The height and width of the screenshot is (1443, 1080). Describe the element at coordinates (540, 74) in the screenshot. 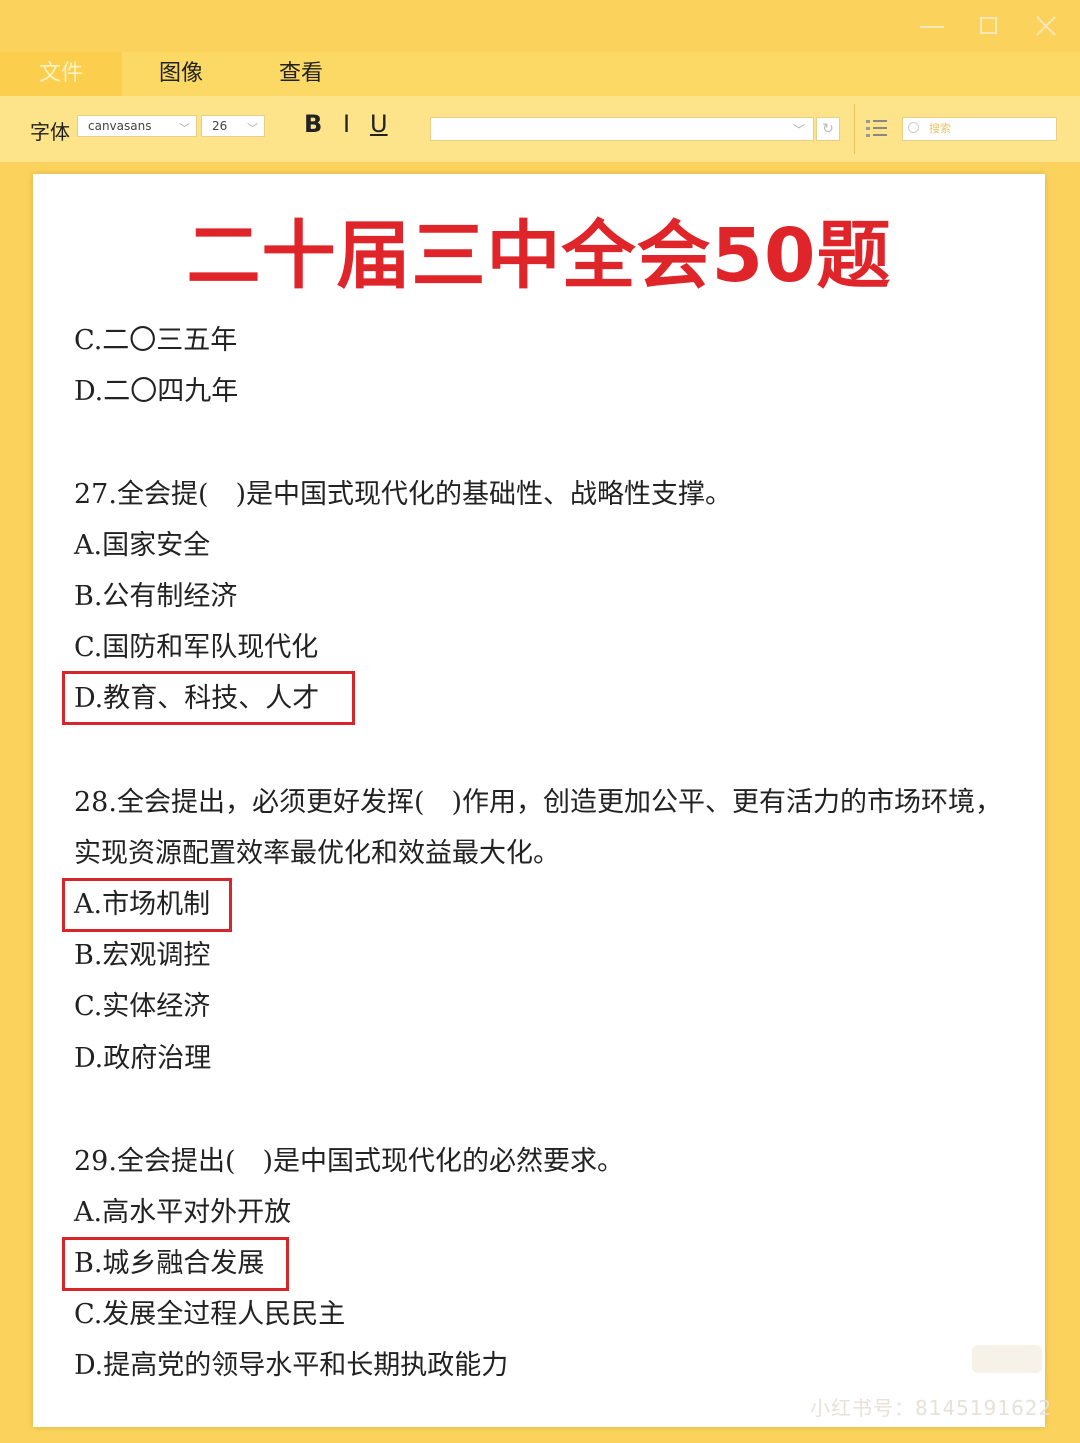

I see `menu-bar: 文件 图像 查看` at that location.